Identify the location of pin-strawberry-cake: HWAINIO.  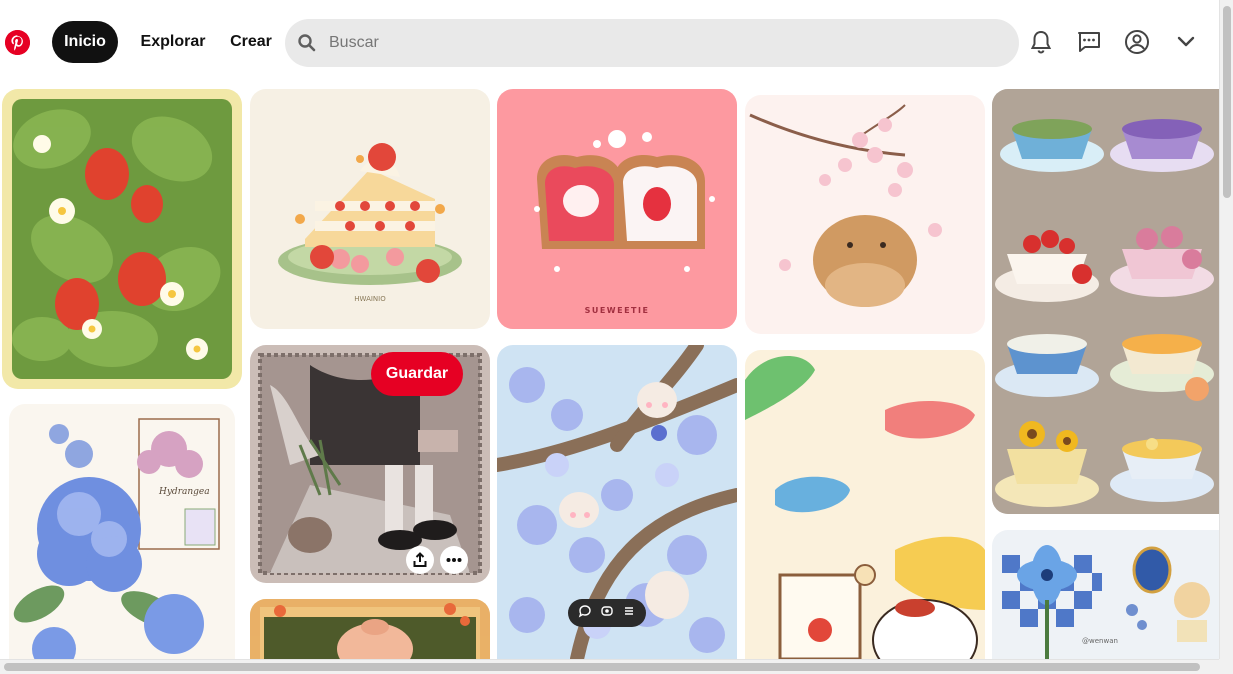
(370, 209).